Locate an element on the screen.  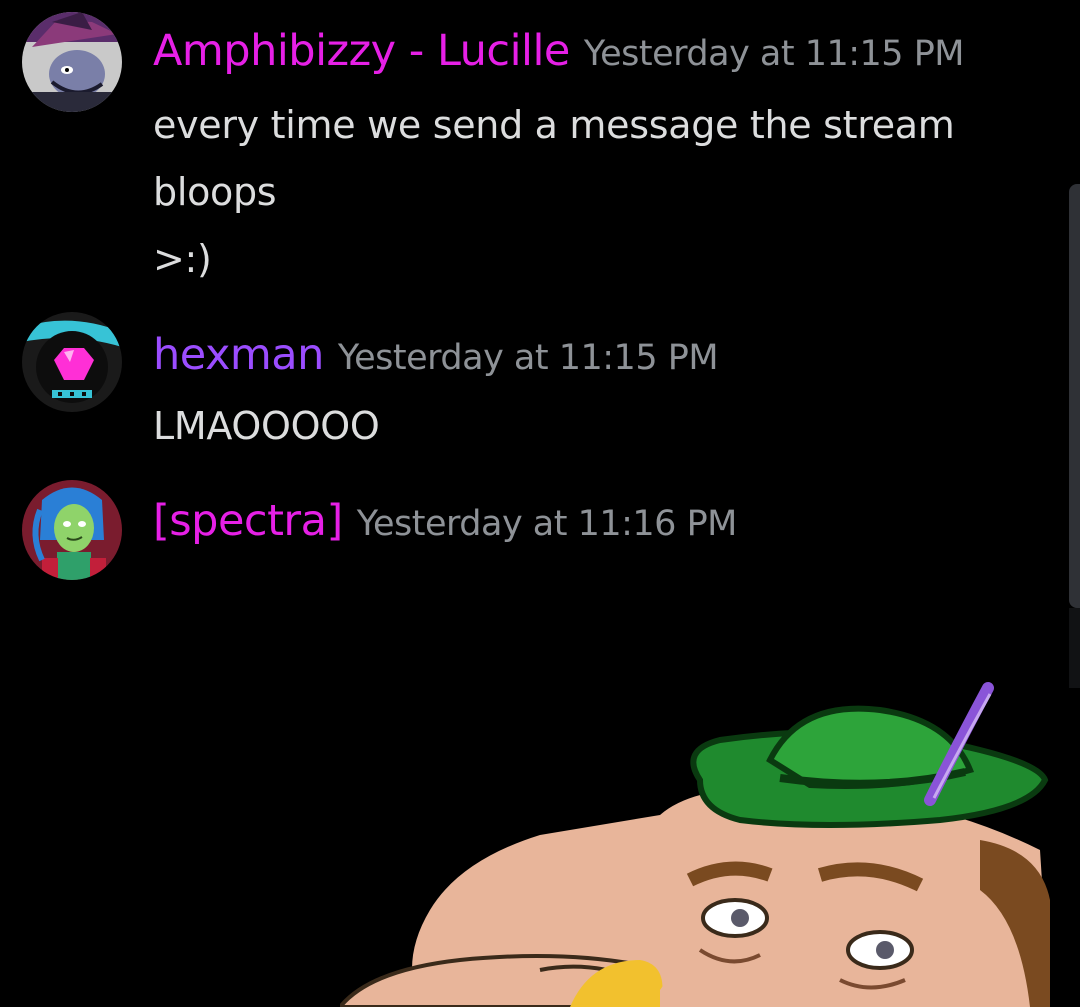
witch-hat-character-avatar-icon is located at coordinates (72, 62).